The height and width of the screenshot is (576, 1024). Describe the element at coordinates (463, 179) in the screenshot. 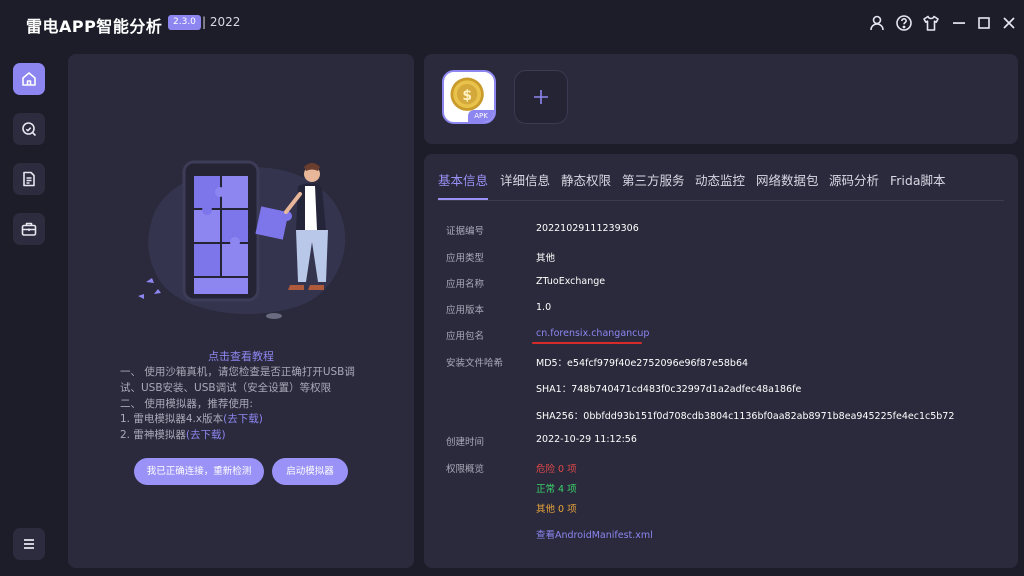

I see `tab-basic-info: 基本信息` at that location.